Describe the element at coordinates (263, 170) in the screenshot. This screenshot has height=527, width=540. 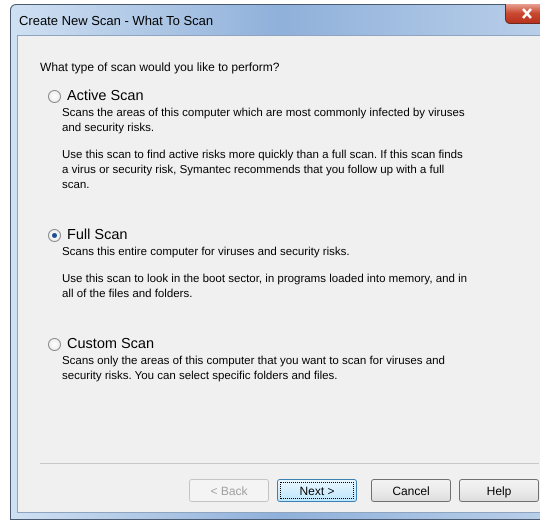
I see `option-description: Use this scan to find active risks more quickly than a full scan. If this scan finds a virus or security risk, Symantec recommends that you follow up with a full scan.` at that location.